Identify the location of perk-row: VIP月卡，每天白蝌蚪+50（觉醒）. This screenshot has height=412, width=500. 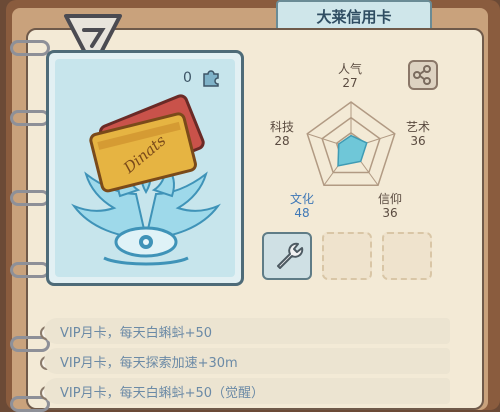
(247, 391).